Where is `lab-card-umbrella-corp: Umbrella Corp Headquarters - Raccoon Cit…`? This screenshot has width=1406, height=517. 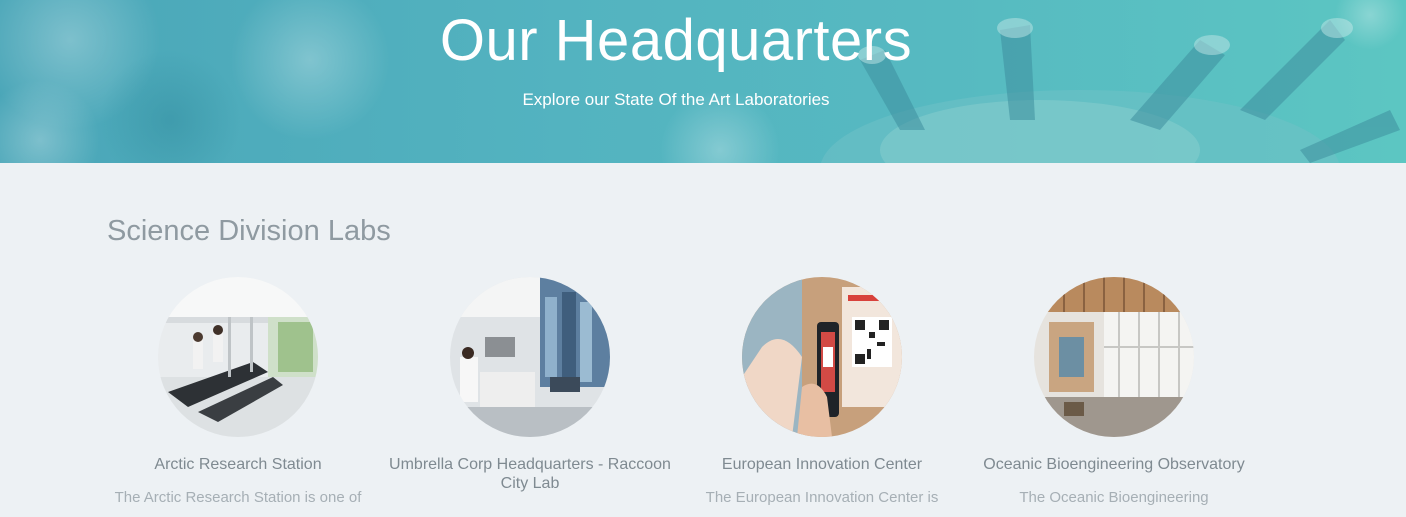 lab-card-umbrella-corp: Umbrella Corp Headquarters - Raccoon Cit… is located at coordinates (530, 392).